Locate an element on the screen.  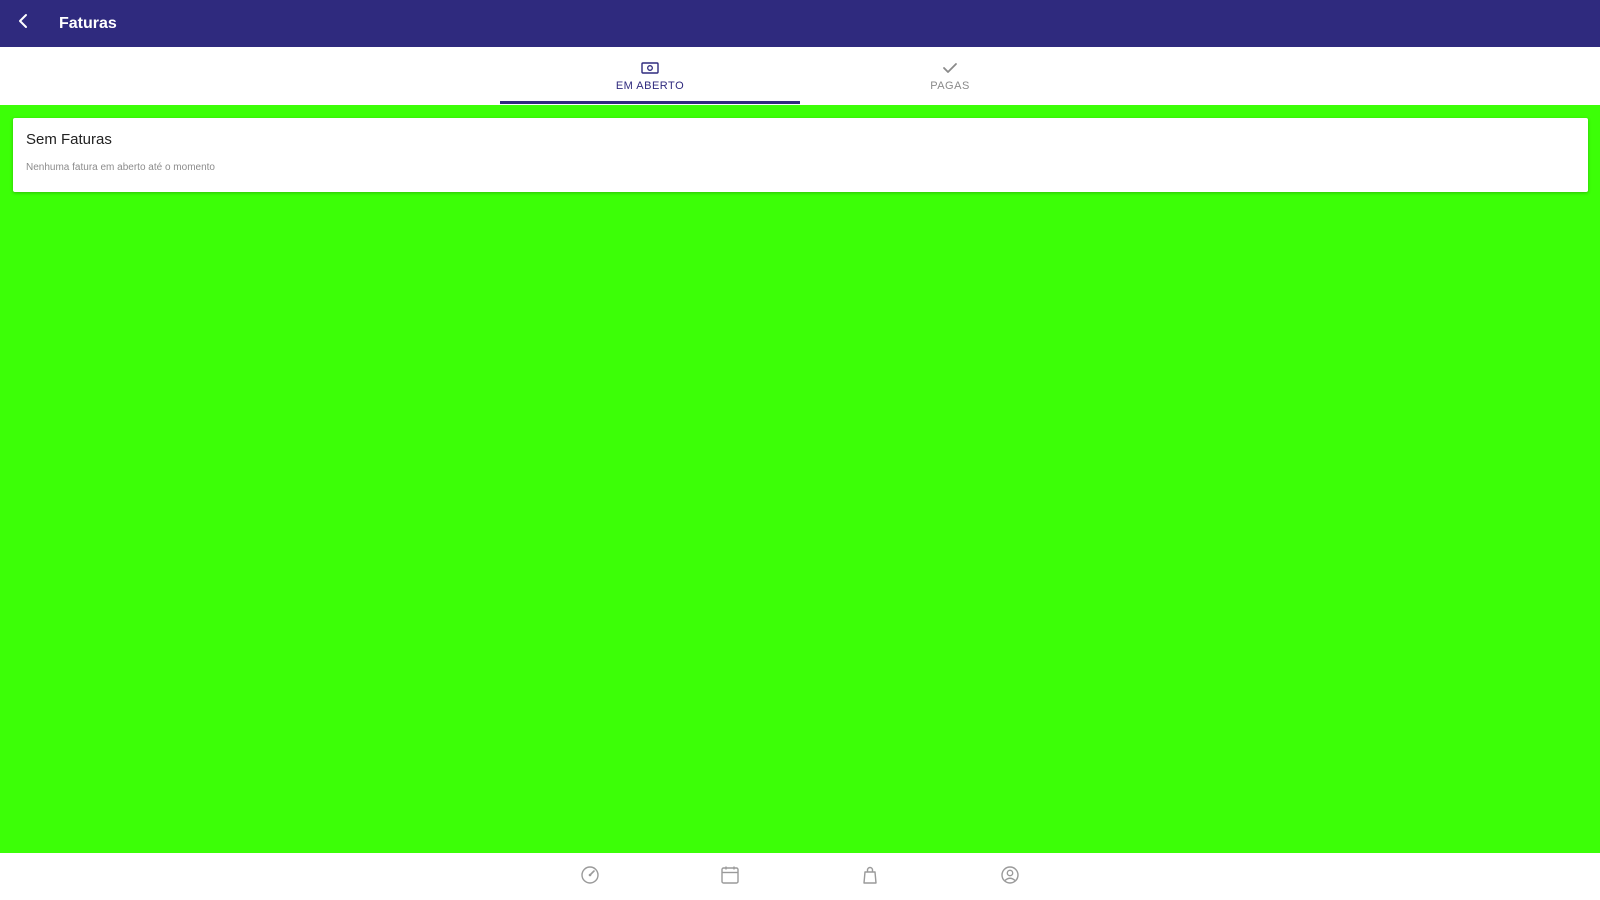
active-tab-indicator is located at coordinates (650, 102).